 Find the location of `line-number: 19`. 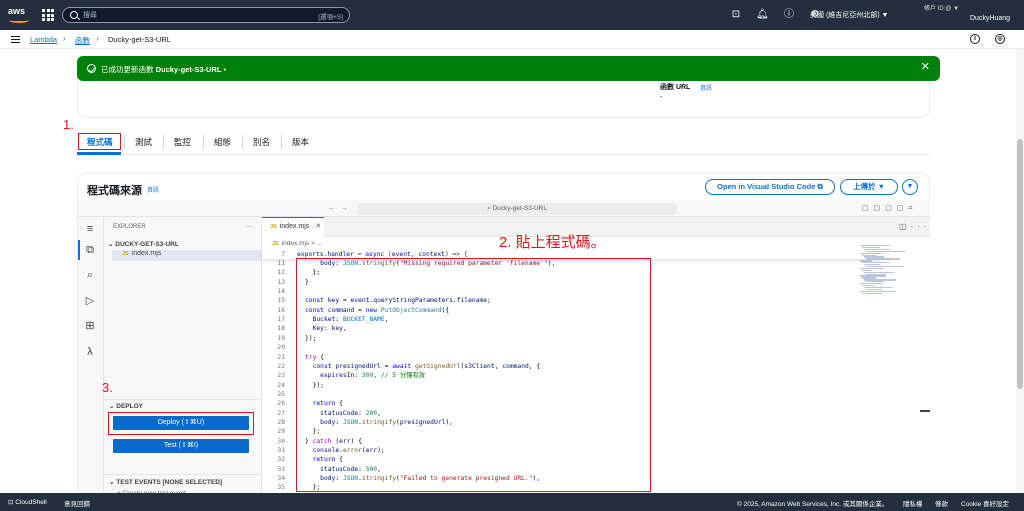

line-number: 19 is located at coordinates (281, 338).